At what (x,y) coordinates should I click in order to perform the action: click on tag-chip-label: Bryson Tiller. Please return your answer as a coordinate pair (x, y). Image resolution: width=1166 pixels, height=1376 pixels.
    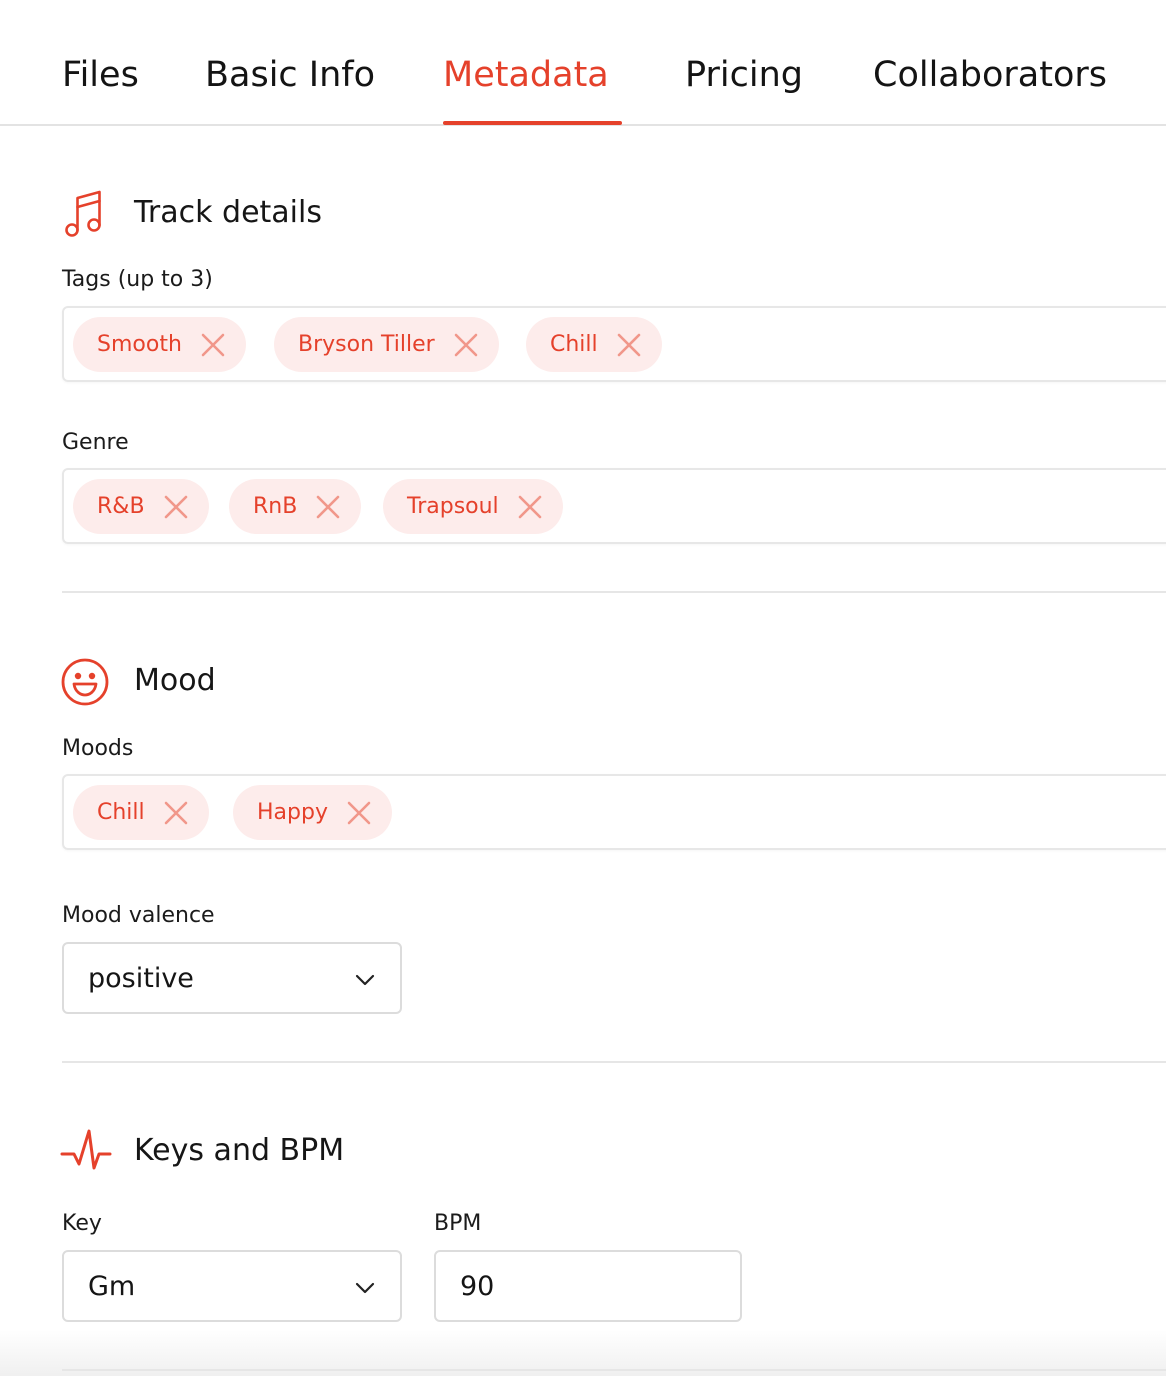
    Looking at the image, I should click on (366, 344).